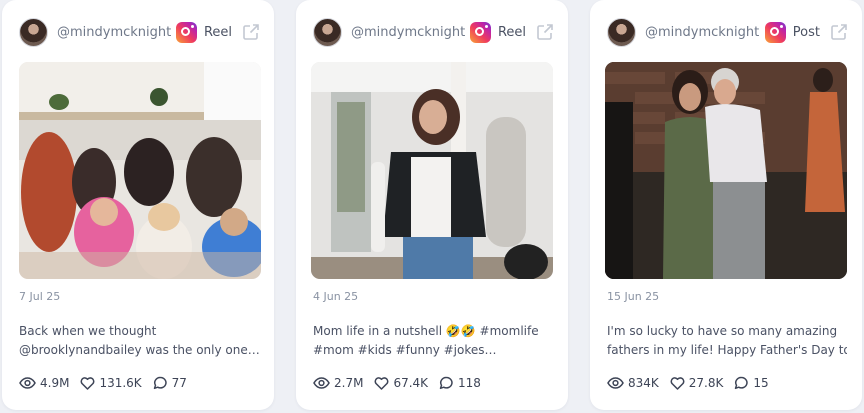  I want to click on views-stat: 2.7M, so click(338, 383).